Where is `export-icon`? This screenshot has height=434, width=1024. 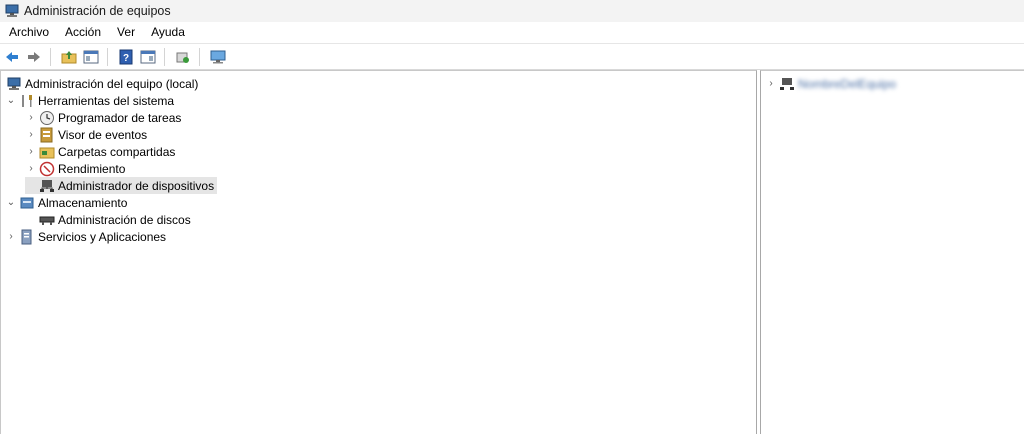
export-icon is located at coordinates (182, 57).